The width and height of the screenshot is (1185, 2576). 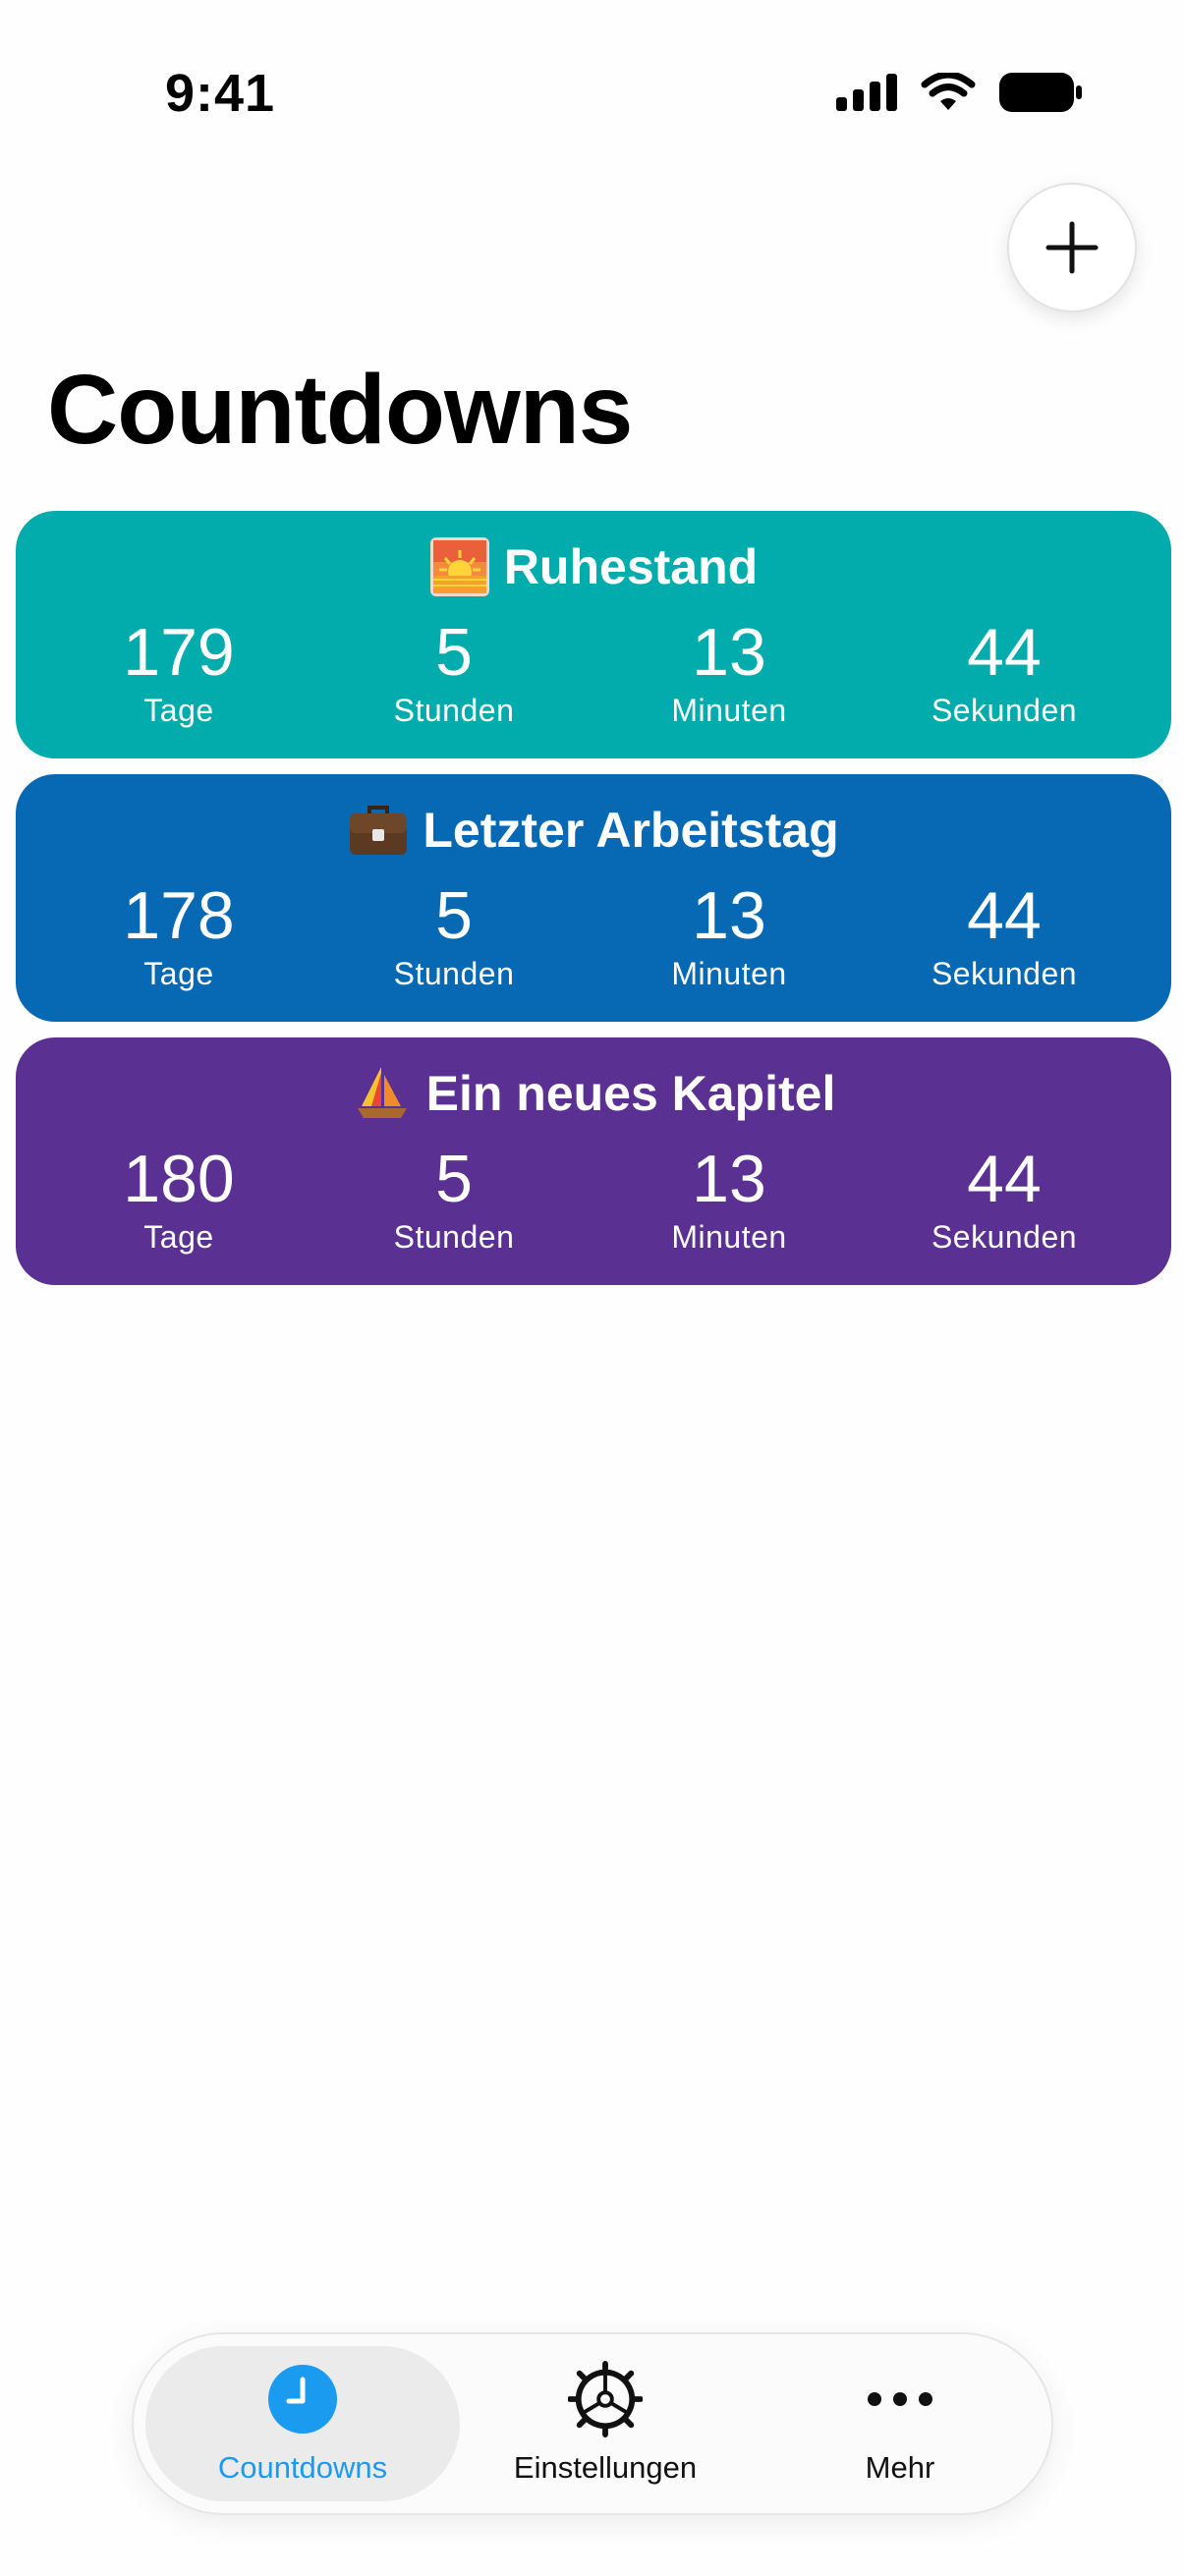 What do you see at coordinates (631, 566) in the screenshot?
I see `card-title: Ruhestand` at bounding box center [631, 566].